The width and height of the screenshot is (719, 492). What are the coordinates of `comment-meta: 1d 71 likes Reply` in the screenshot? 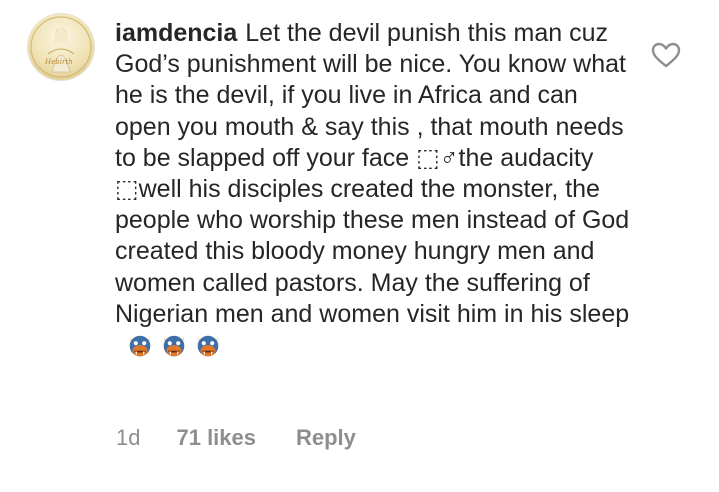 It's located at (236, 438).